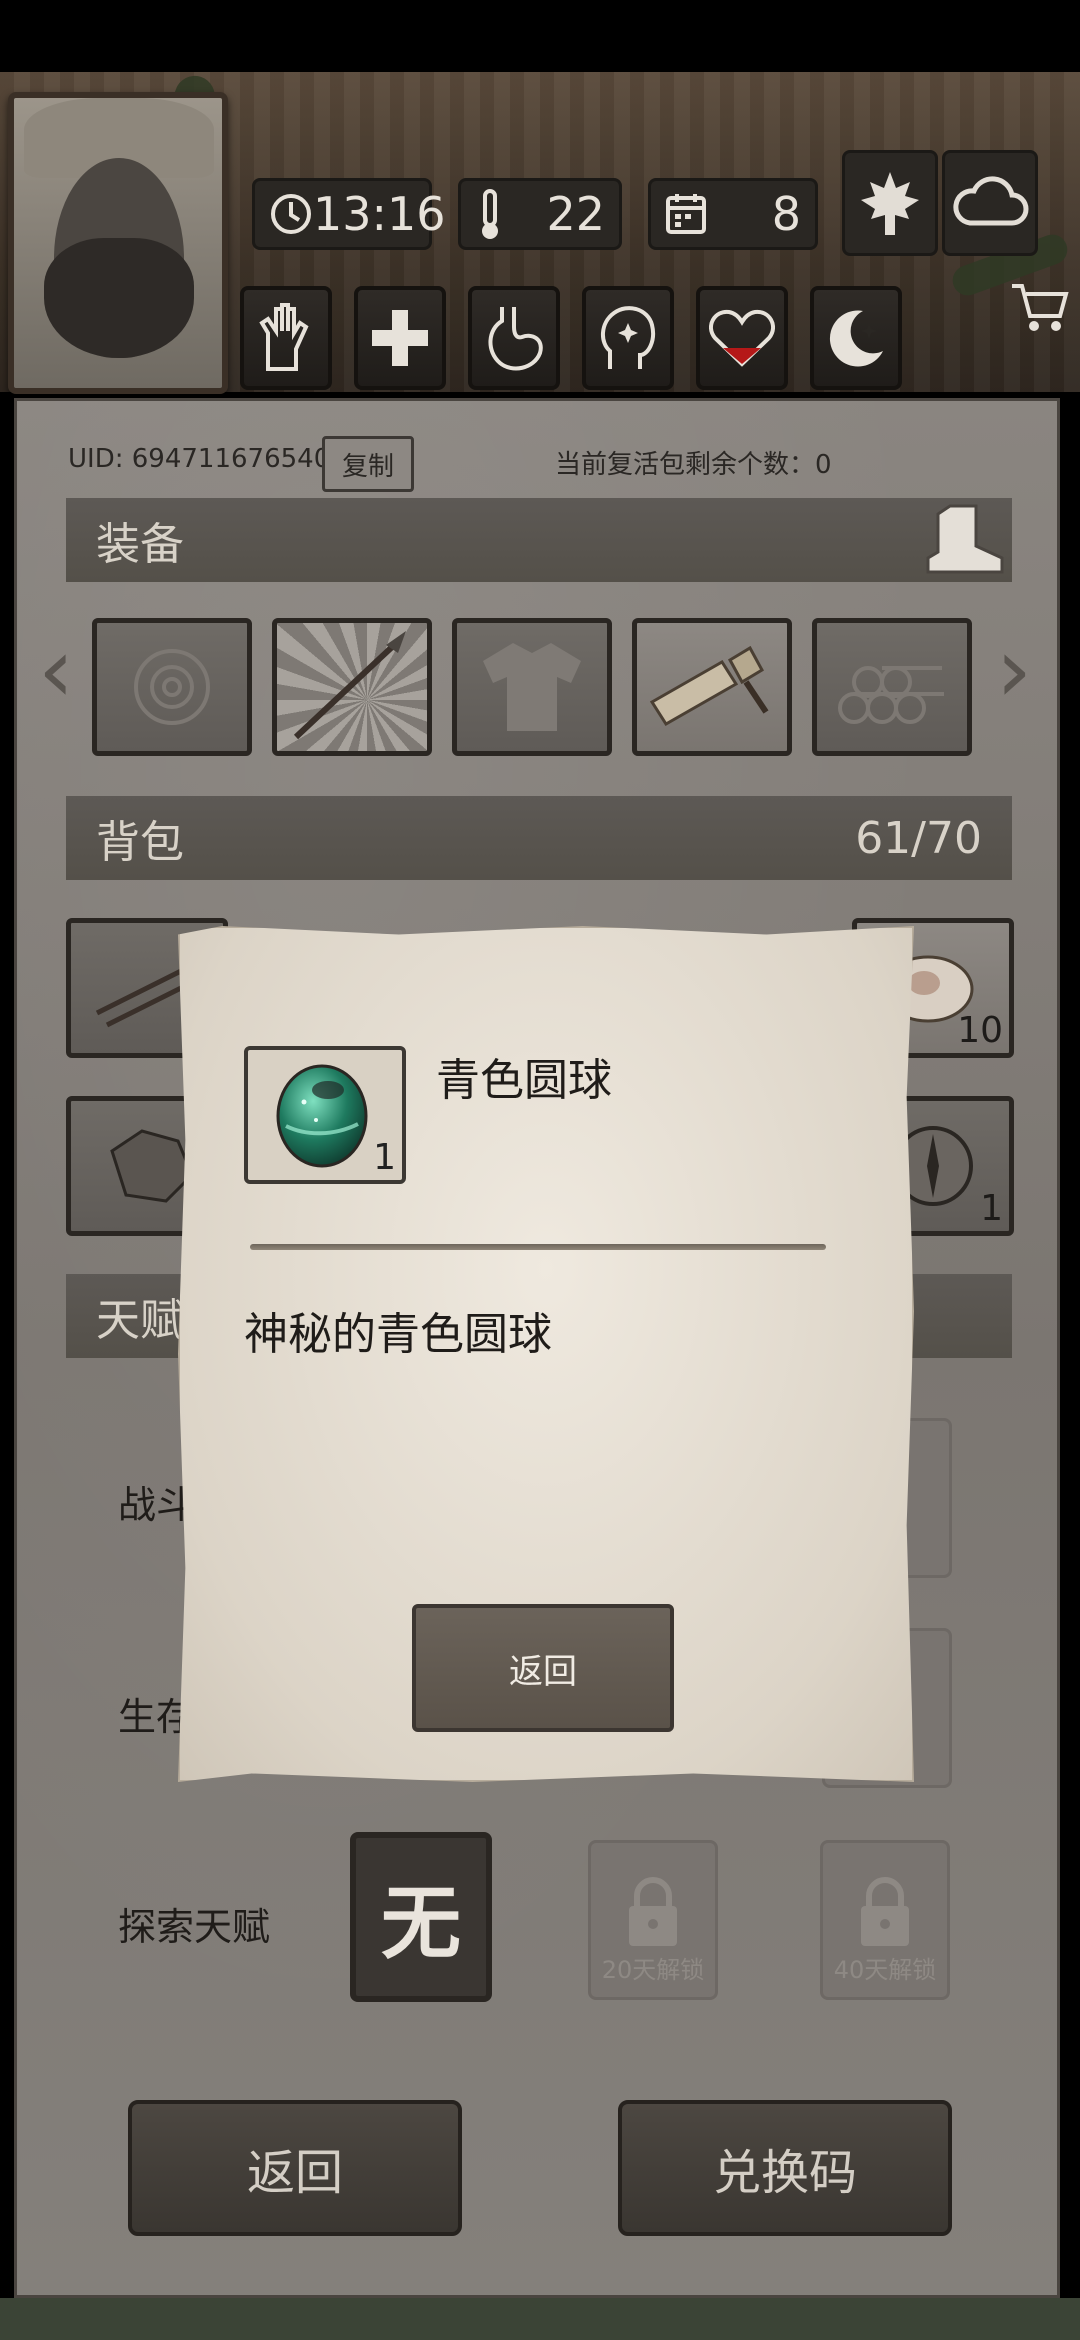 The image size is (1080, 2340). Describe the element at coordinates (733, 214) in the screenshot. I see `day-stat: 8` at that location.